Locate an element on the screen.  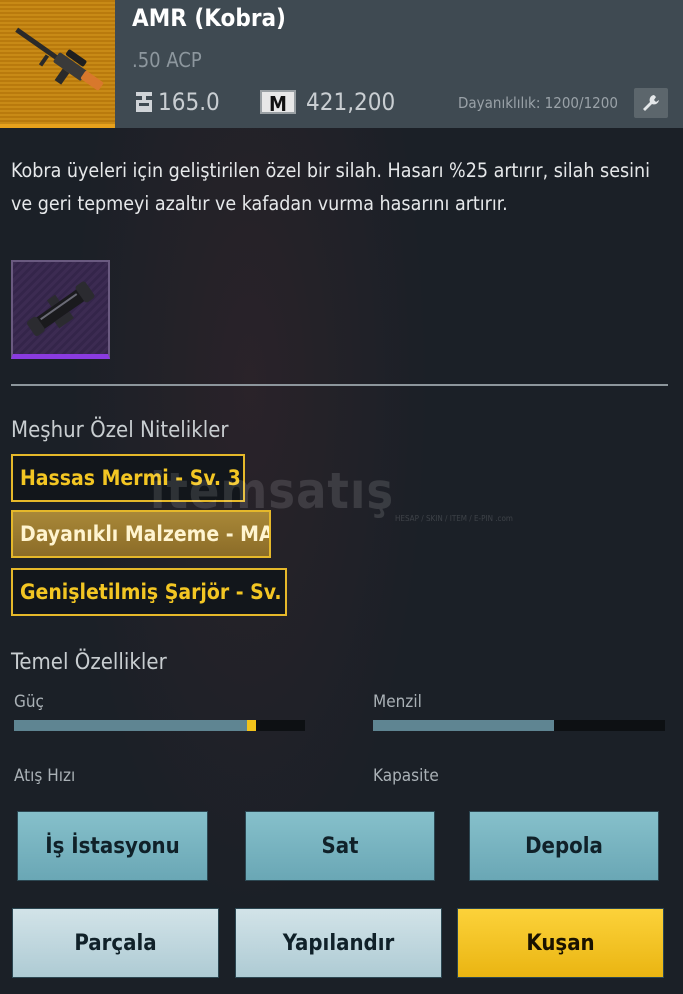
stat-bar-bonus is located at coordinates (251, 725).